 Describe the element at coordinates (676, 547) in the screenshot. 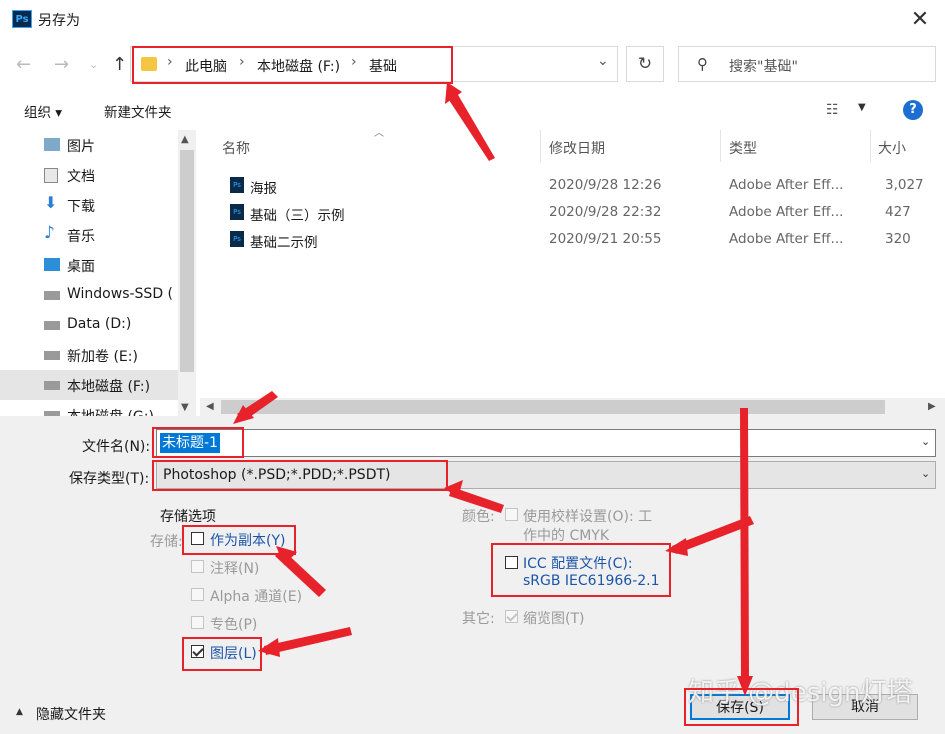

I see `arrow-head-icc` at that location.